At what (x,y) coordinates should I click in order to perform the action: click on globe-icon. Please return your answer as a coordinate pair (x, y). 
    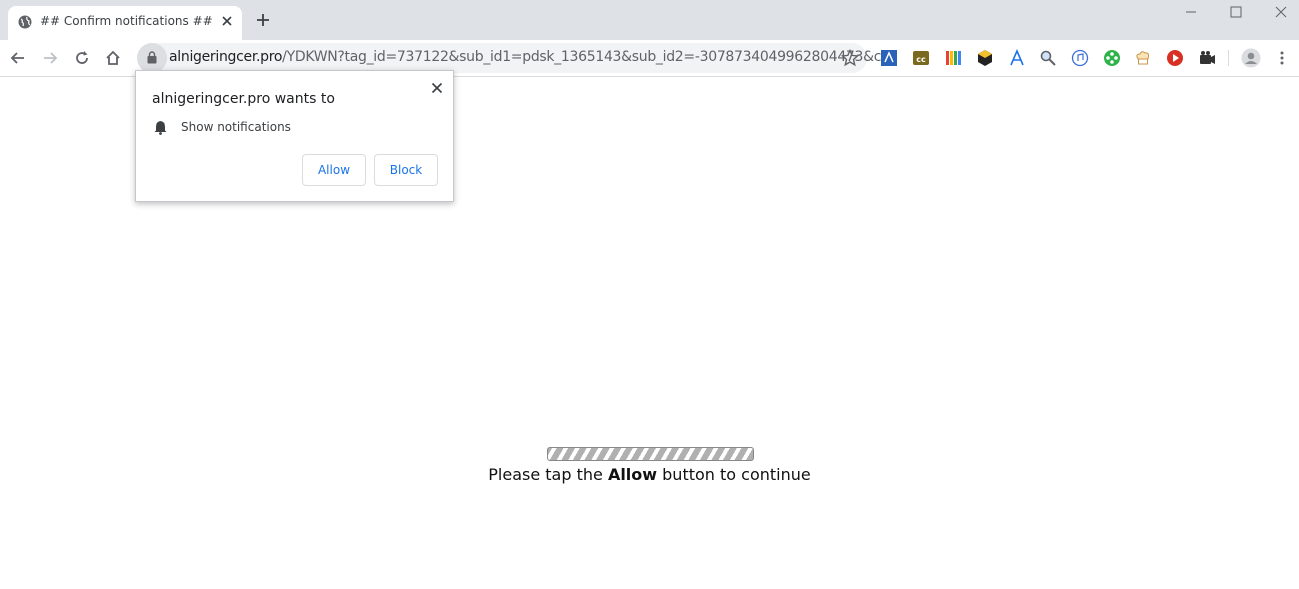
    Looking at the image, I should click on (25, 22).